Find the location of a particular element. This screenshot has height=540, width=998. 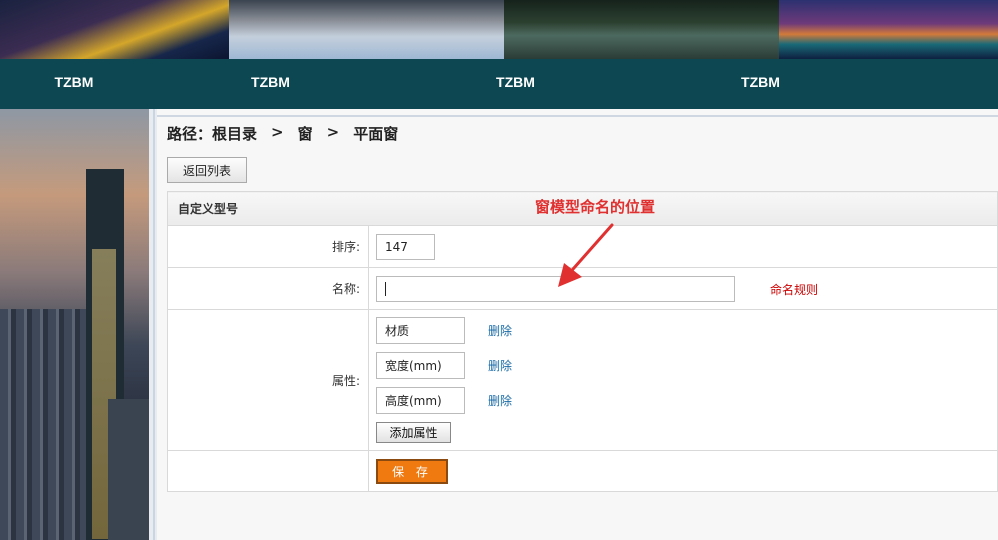

nav-item-1: TZBM is located at coordinates (74, 84).